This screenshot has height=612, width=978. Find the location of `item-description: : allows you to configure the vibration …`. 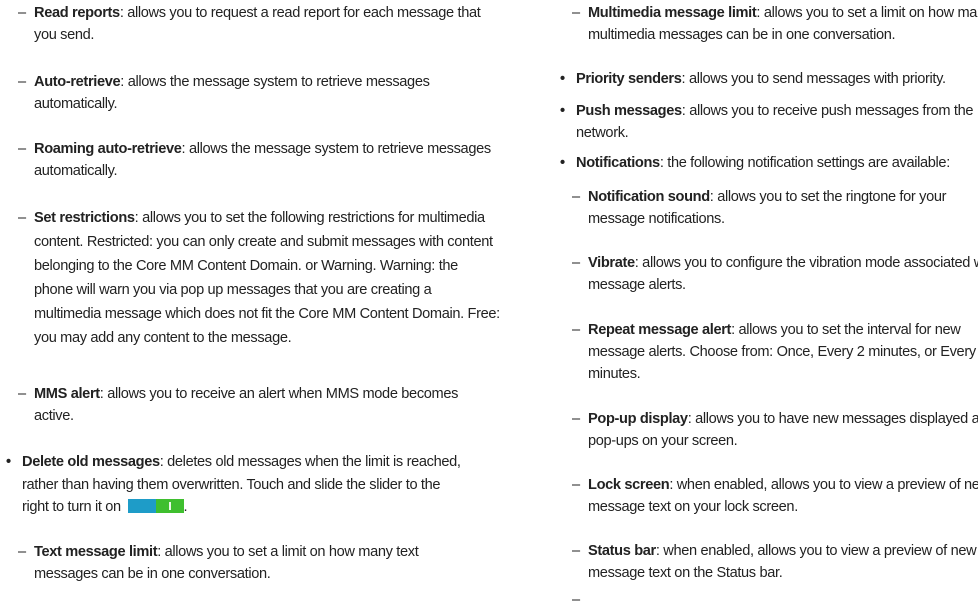

item-description: : allows you to configure the vibration … is located at coordinates (783, 274).